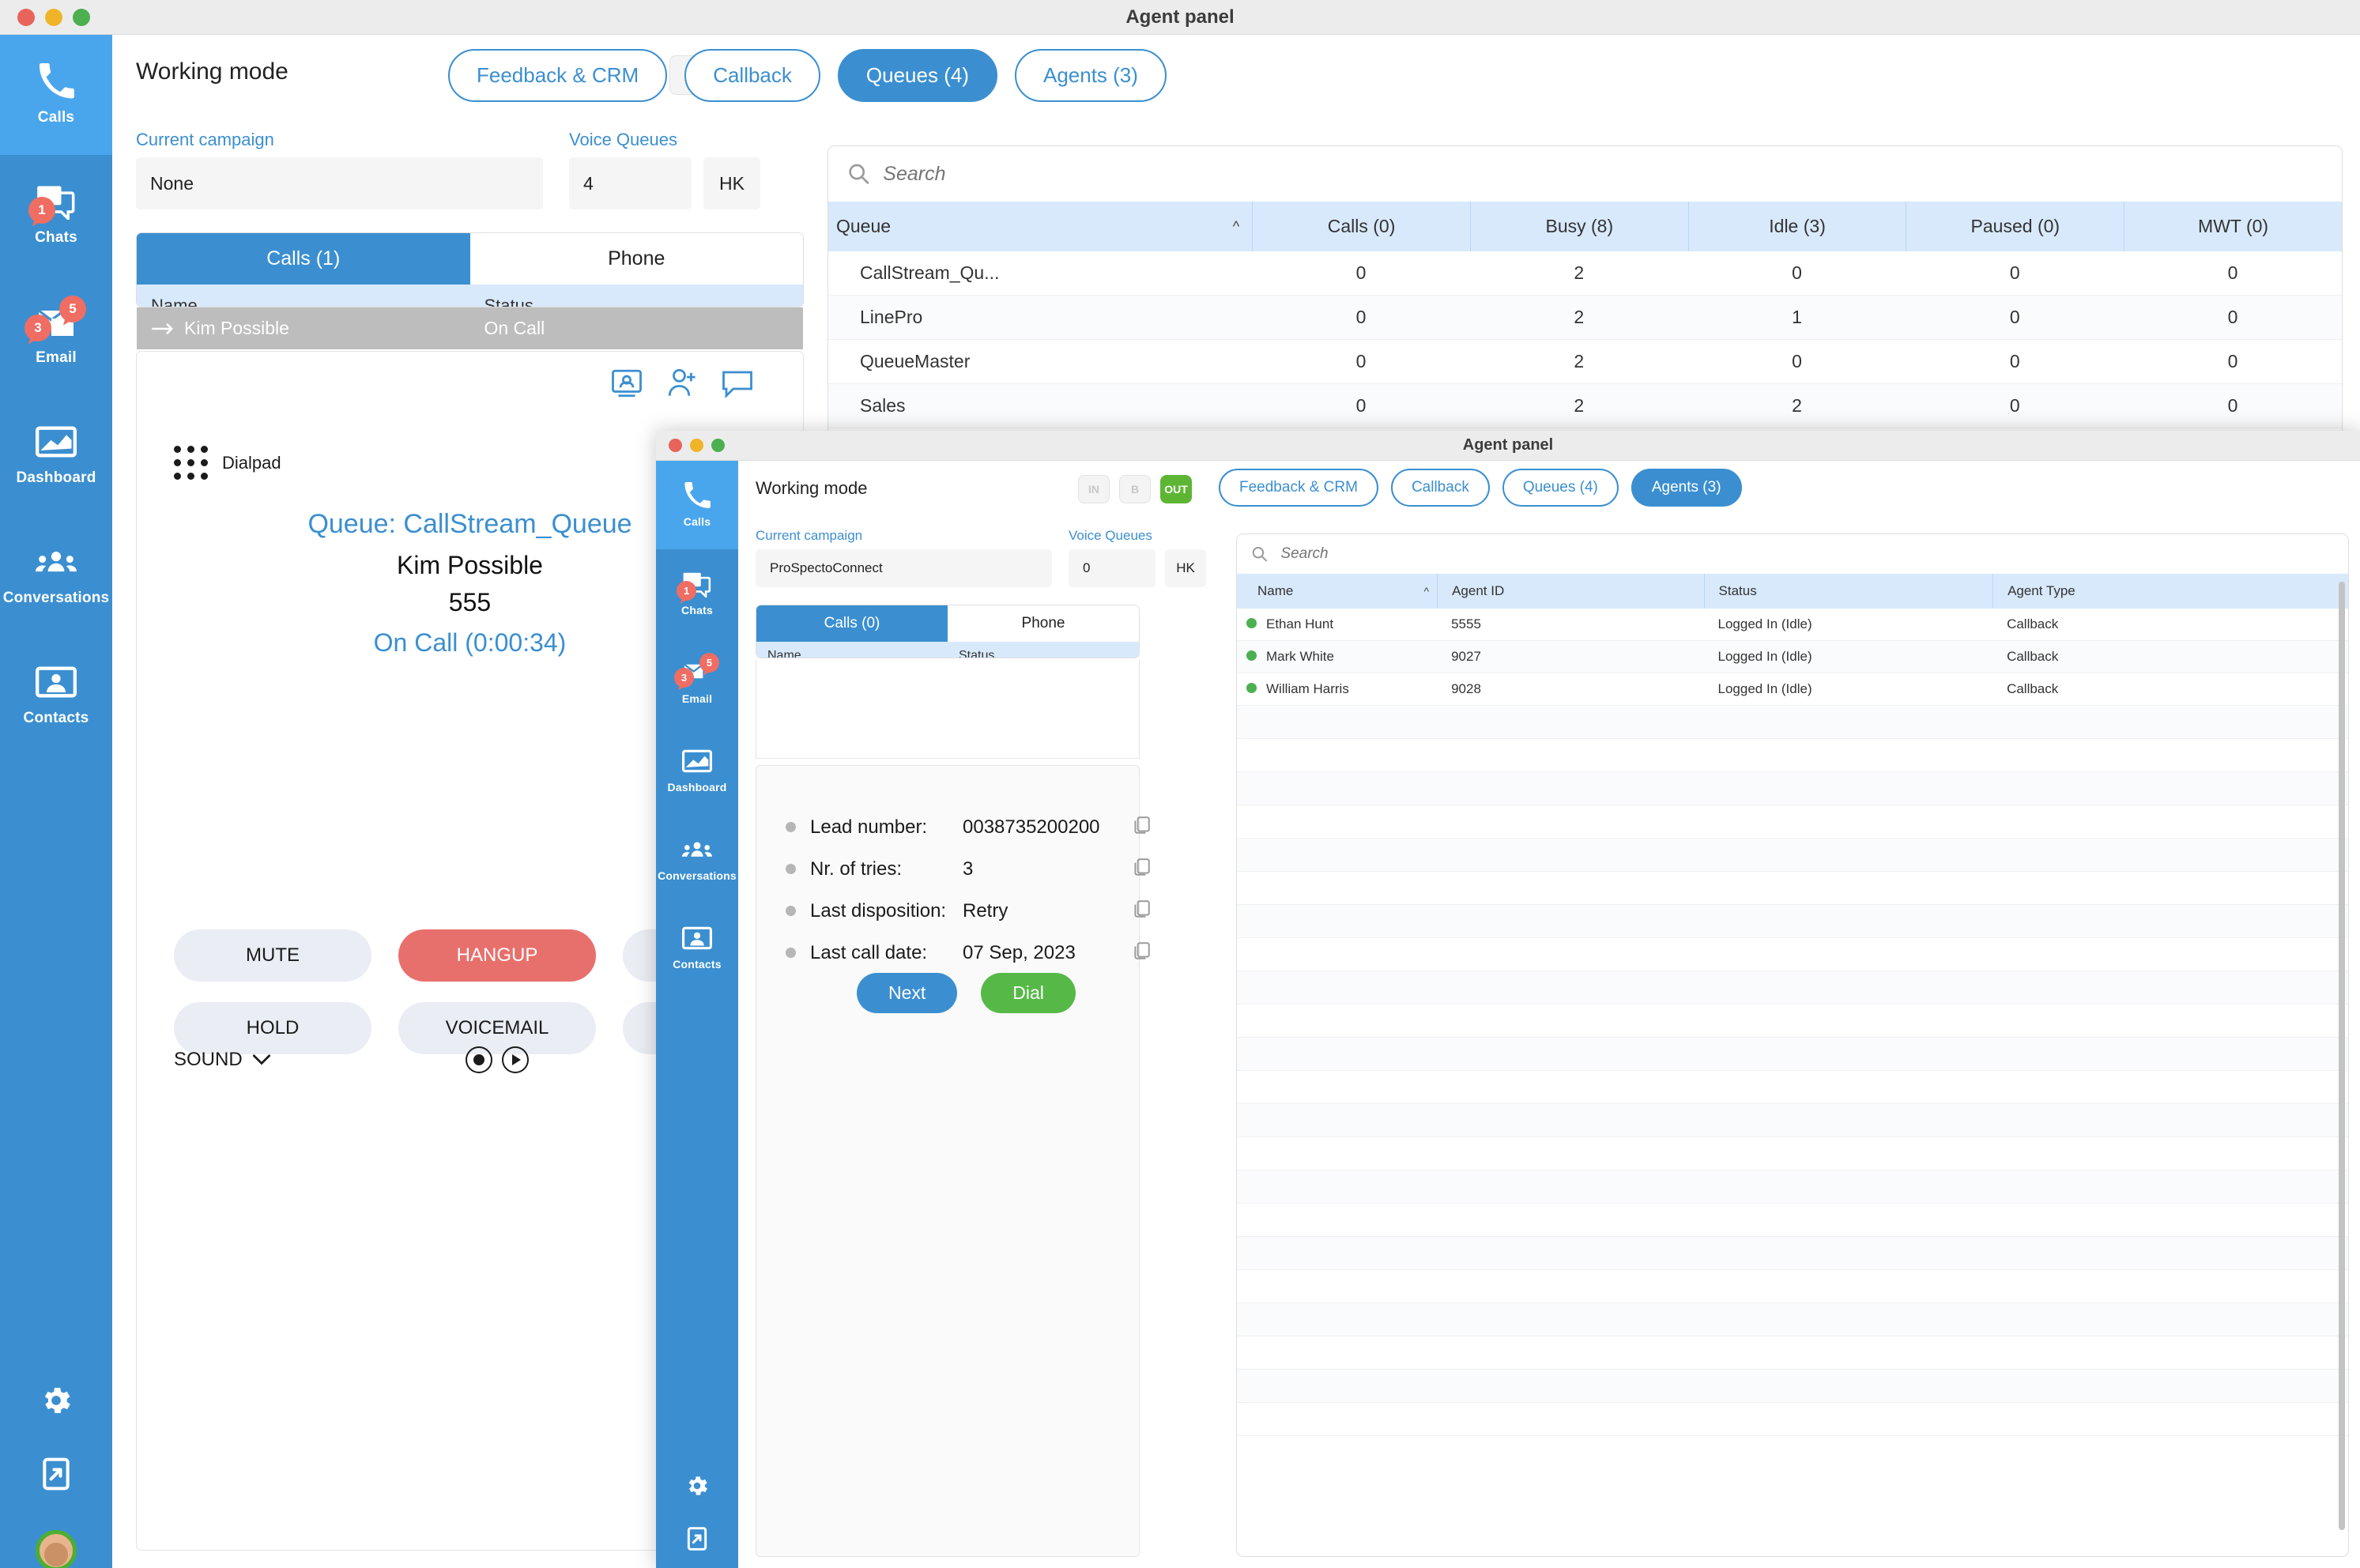 The width and height of the screenshot is (2360, 1568). What do you see at coordinates (272, 1059) in the screenshot?
I see `sound-dropdown: SOUND` at bounding box center [272, 1059].